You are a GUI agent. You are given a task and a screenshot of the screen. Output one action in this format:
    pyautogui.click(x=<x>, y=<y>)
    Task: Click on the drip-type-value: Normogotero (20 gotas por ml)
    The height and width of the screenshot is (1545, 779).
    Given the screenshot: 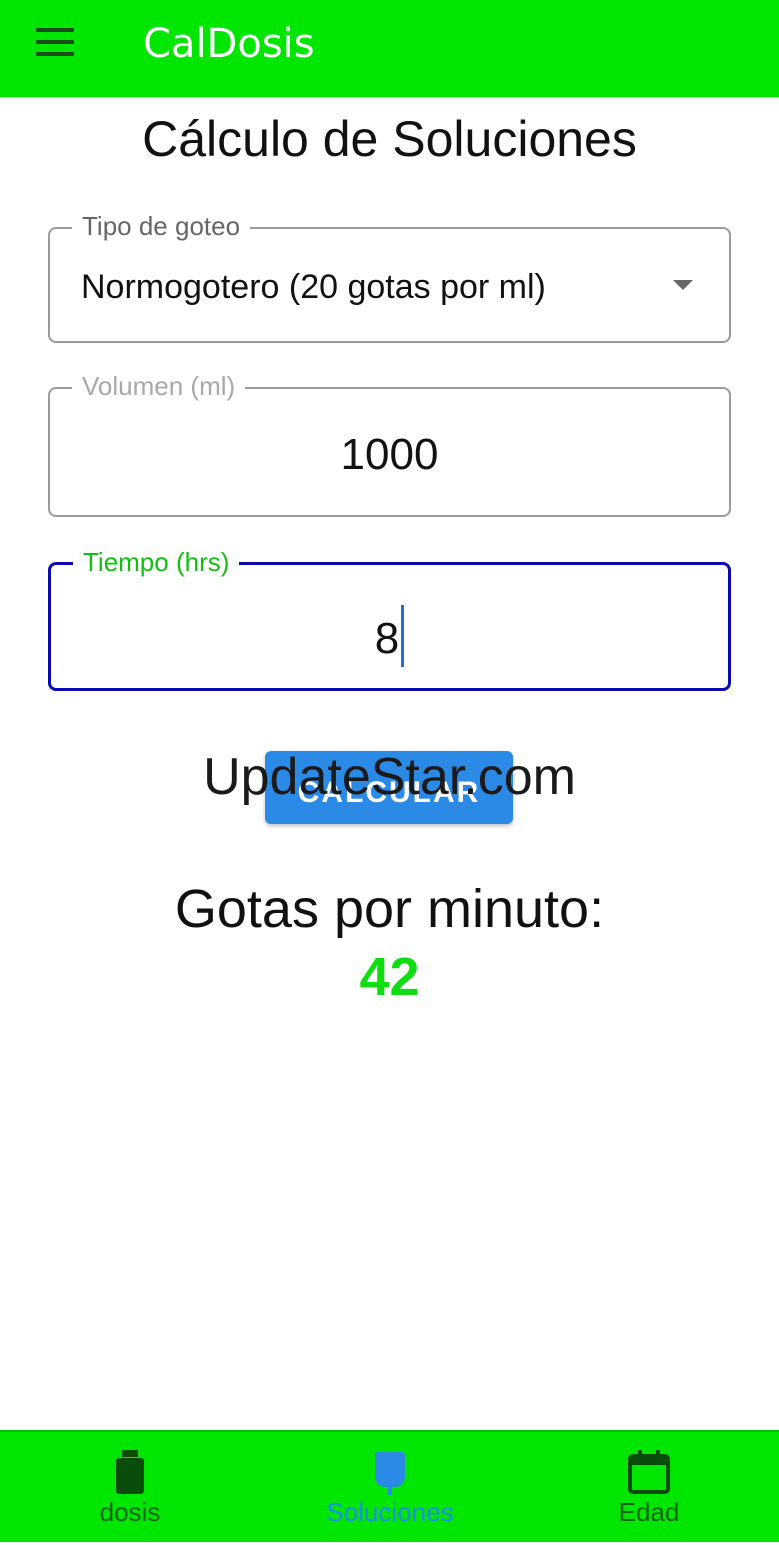 What is the action you would take?
    pyautogui.click(x=313, y=287)
    